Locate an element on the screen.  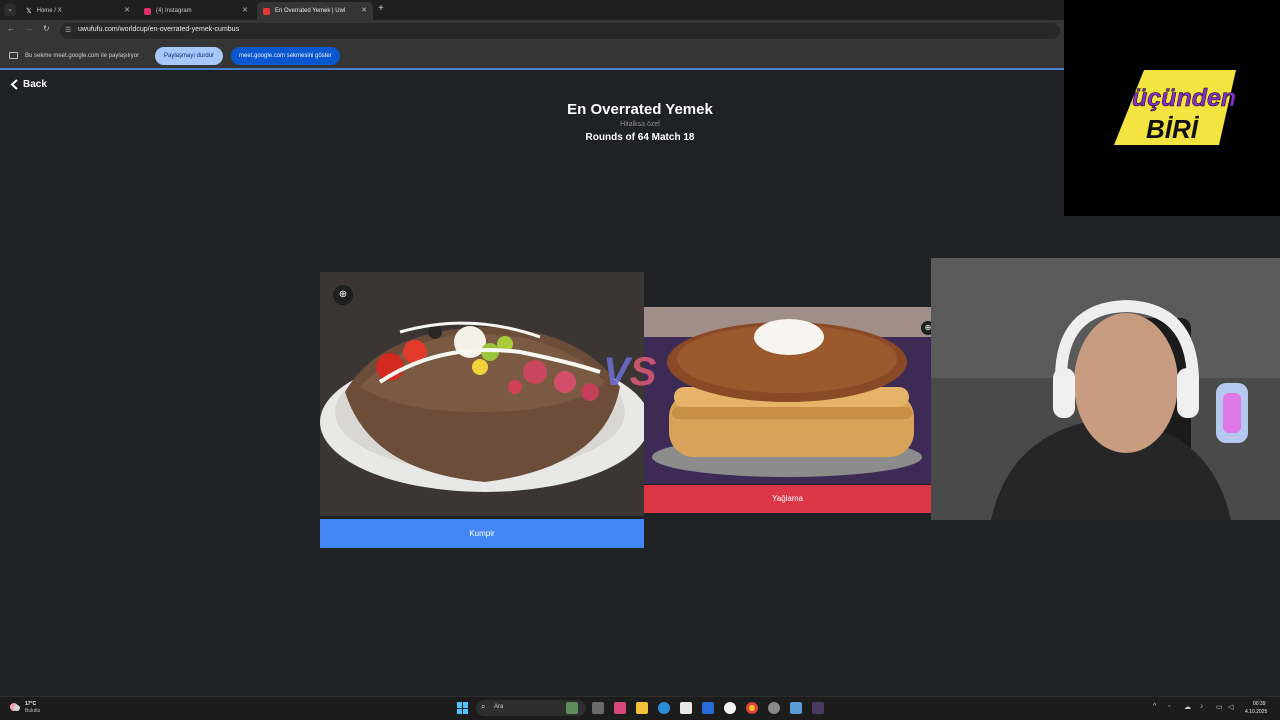
stream-logo-overlay: üçünden BİRİ is located at coordinates (1172, 108).